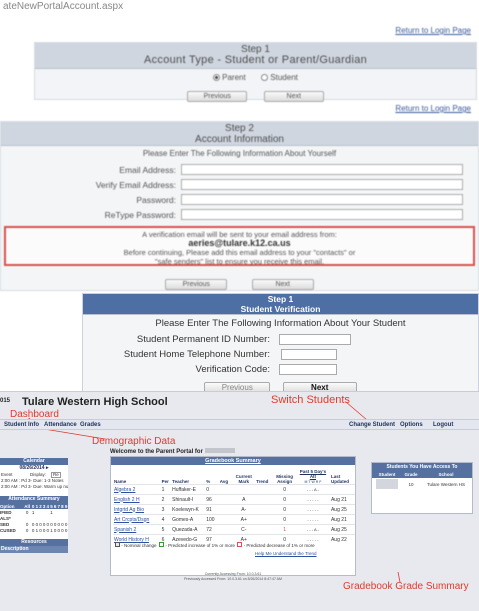 This screenshot has width=479, height=611. Describe the element at coordinates (212, 529) in the screenshot. I see `percent: 72` at that location.